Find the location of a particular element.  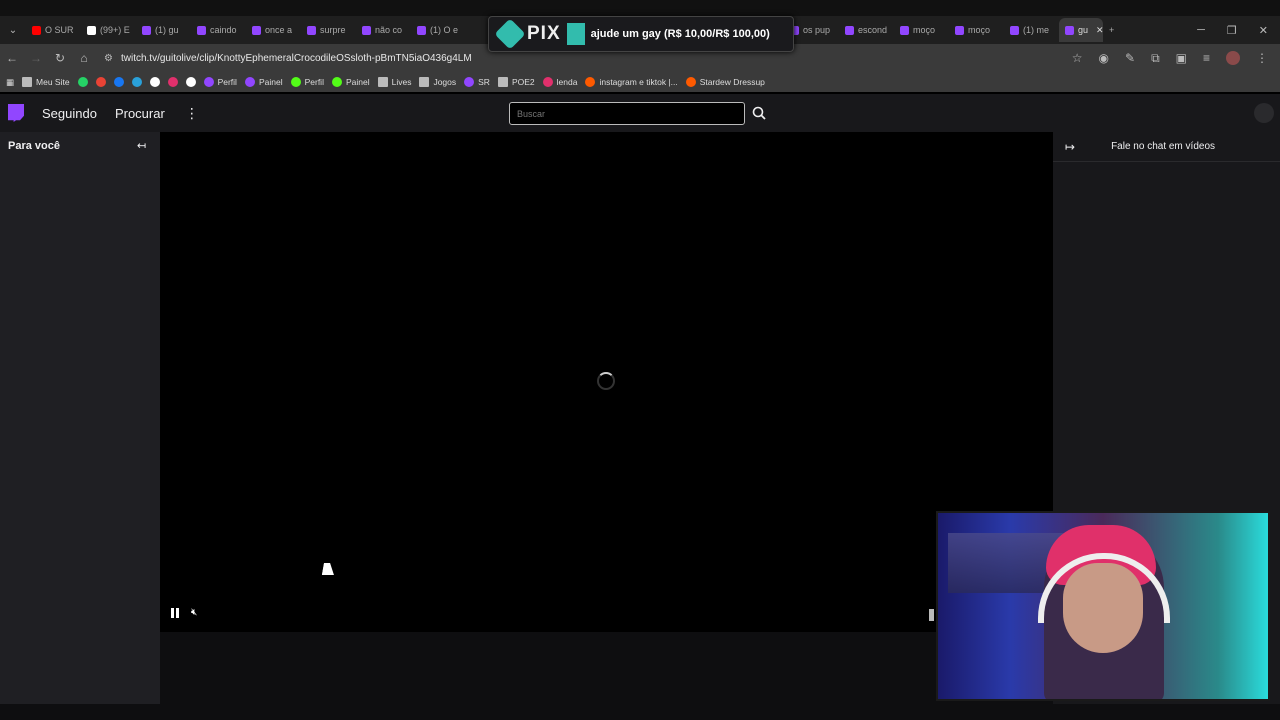

bookmark-item: POE2 is located at coordinates (516, 82).